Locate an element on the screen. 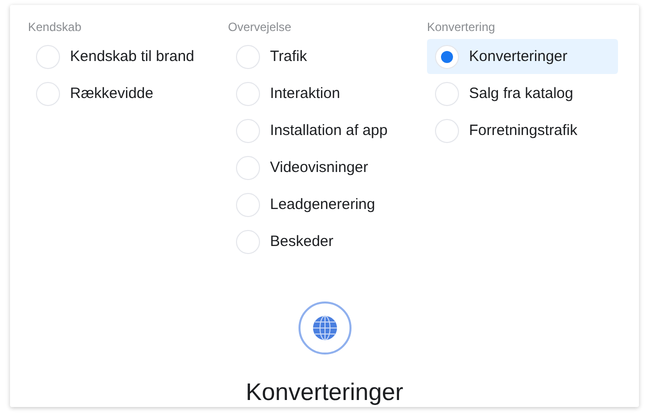 The width and height of the screenshot is (649, 418). option-label: Salg fra katalog is located at coordinates (521, 93).